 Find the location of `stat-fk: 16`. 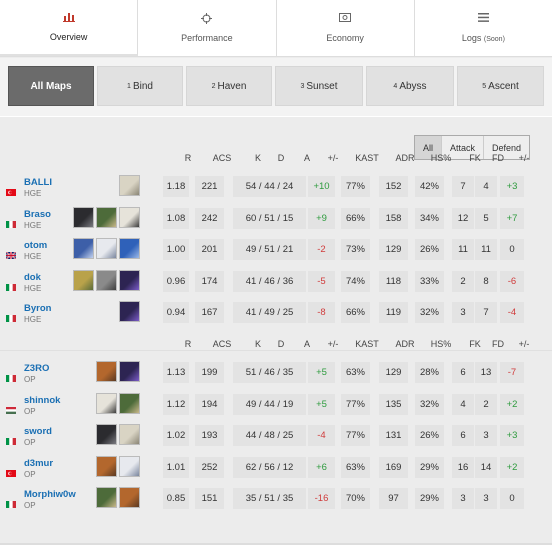

stat-fk: 16 is located at coordinates (463, 467).